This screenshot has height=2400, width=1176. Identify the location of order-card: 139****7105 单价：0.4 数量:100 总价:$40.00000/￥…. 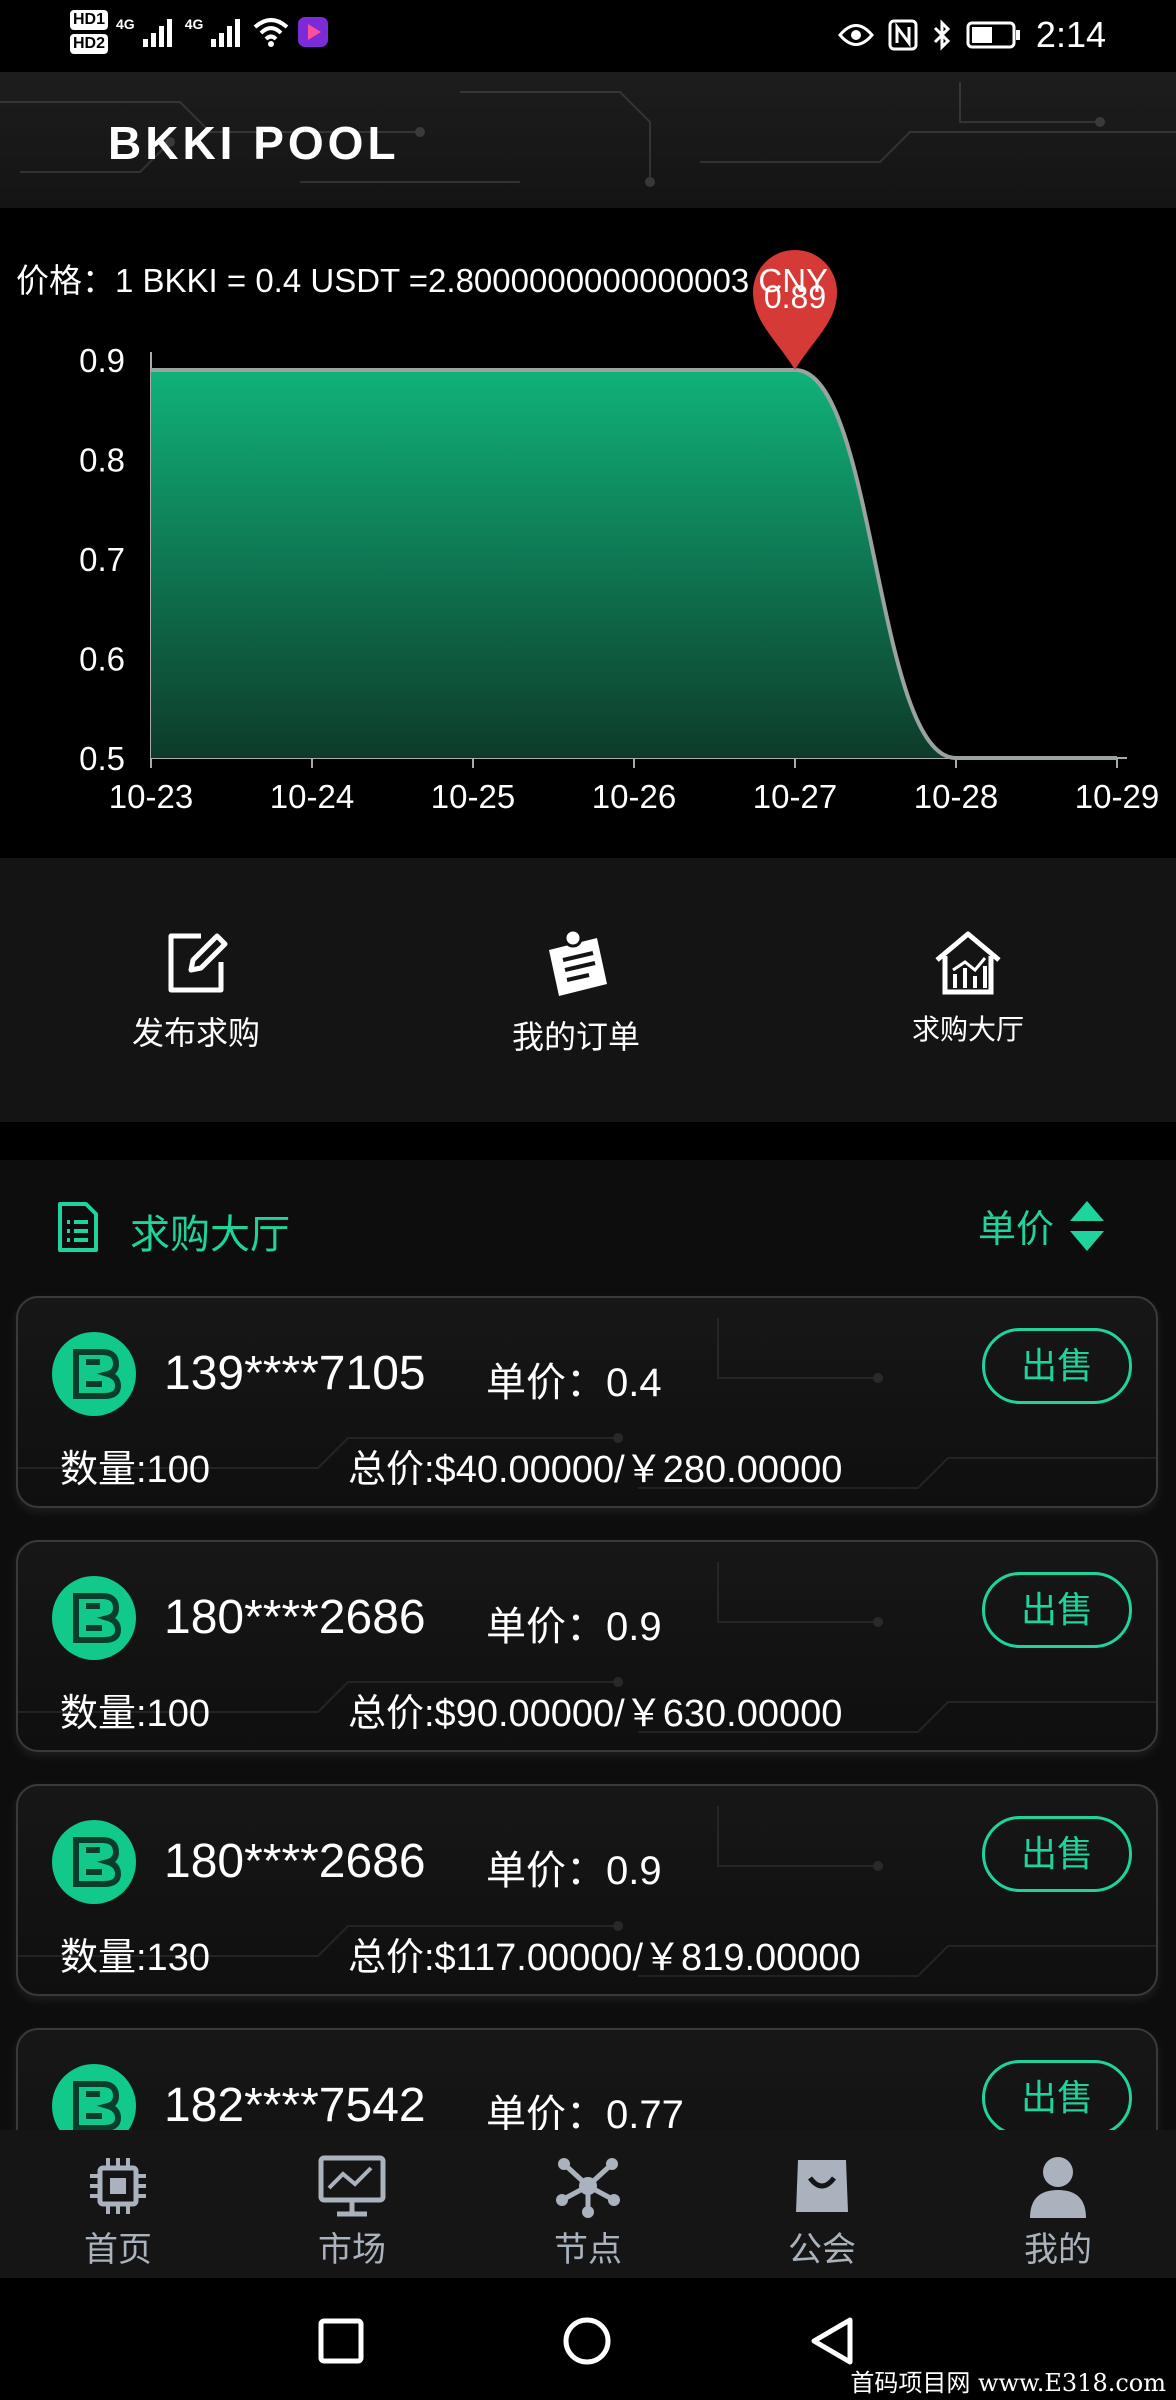
(587, 1402).